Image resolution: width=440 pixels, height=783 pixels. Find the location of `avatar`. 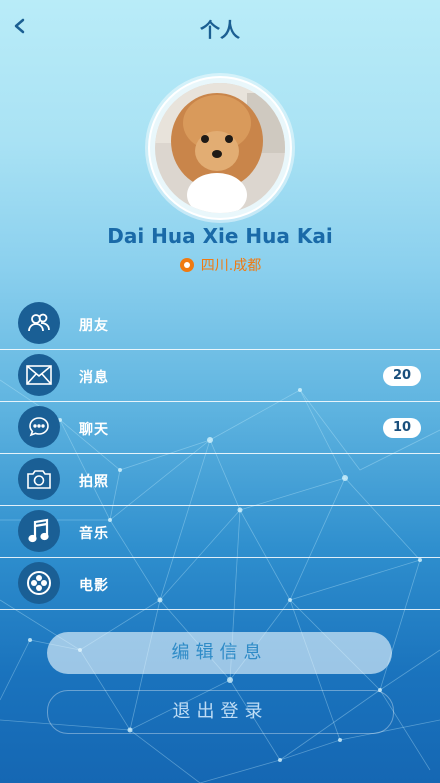

avatar is located at coordinates (220, 148).